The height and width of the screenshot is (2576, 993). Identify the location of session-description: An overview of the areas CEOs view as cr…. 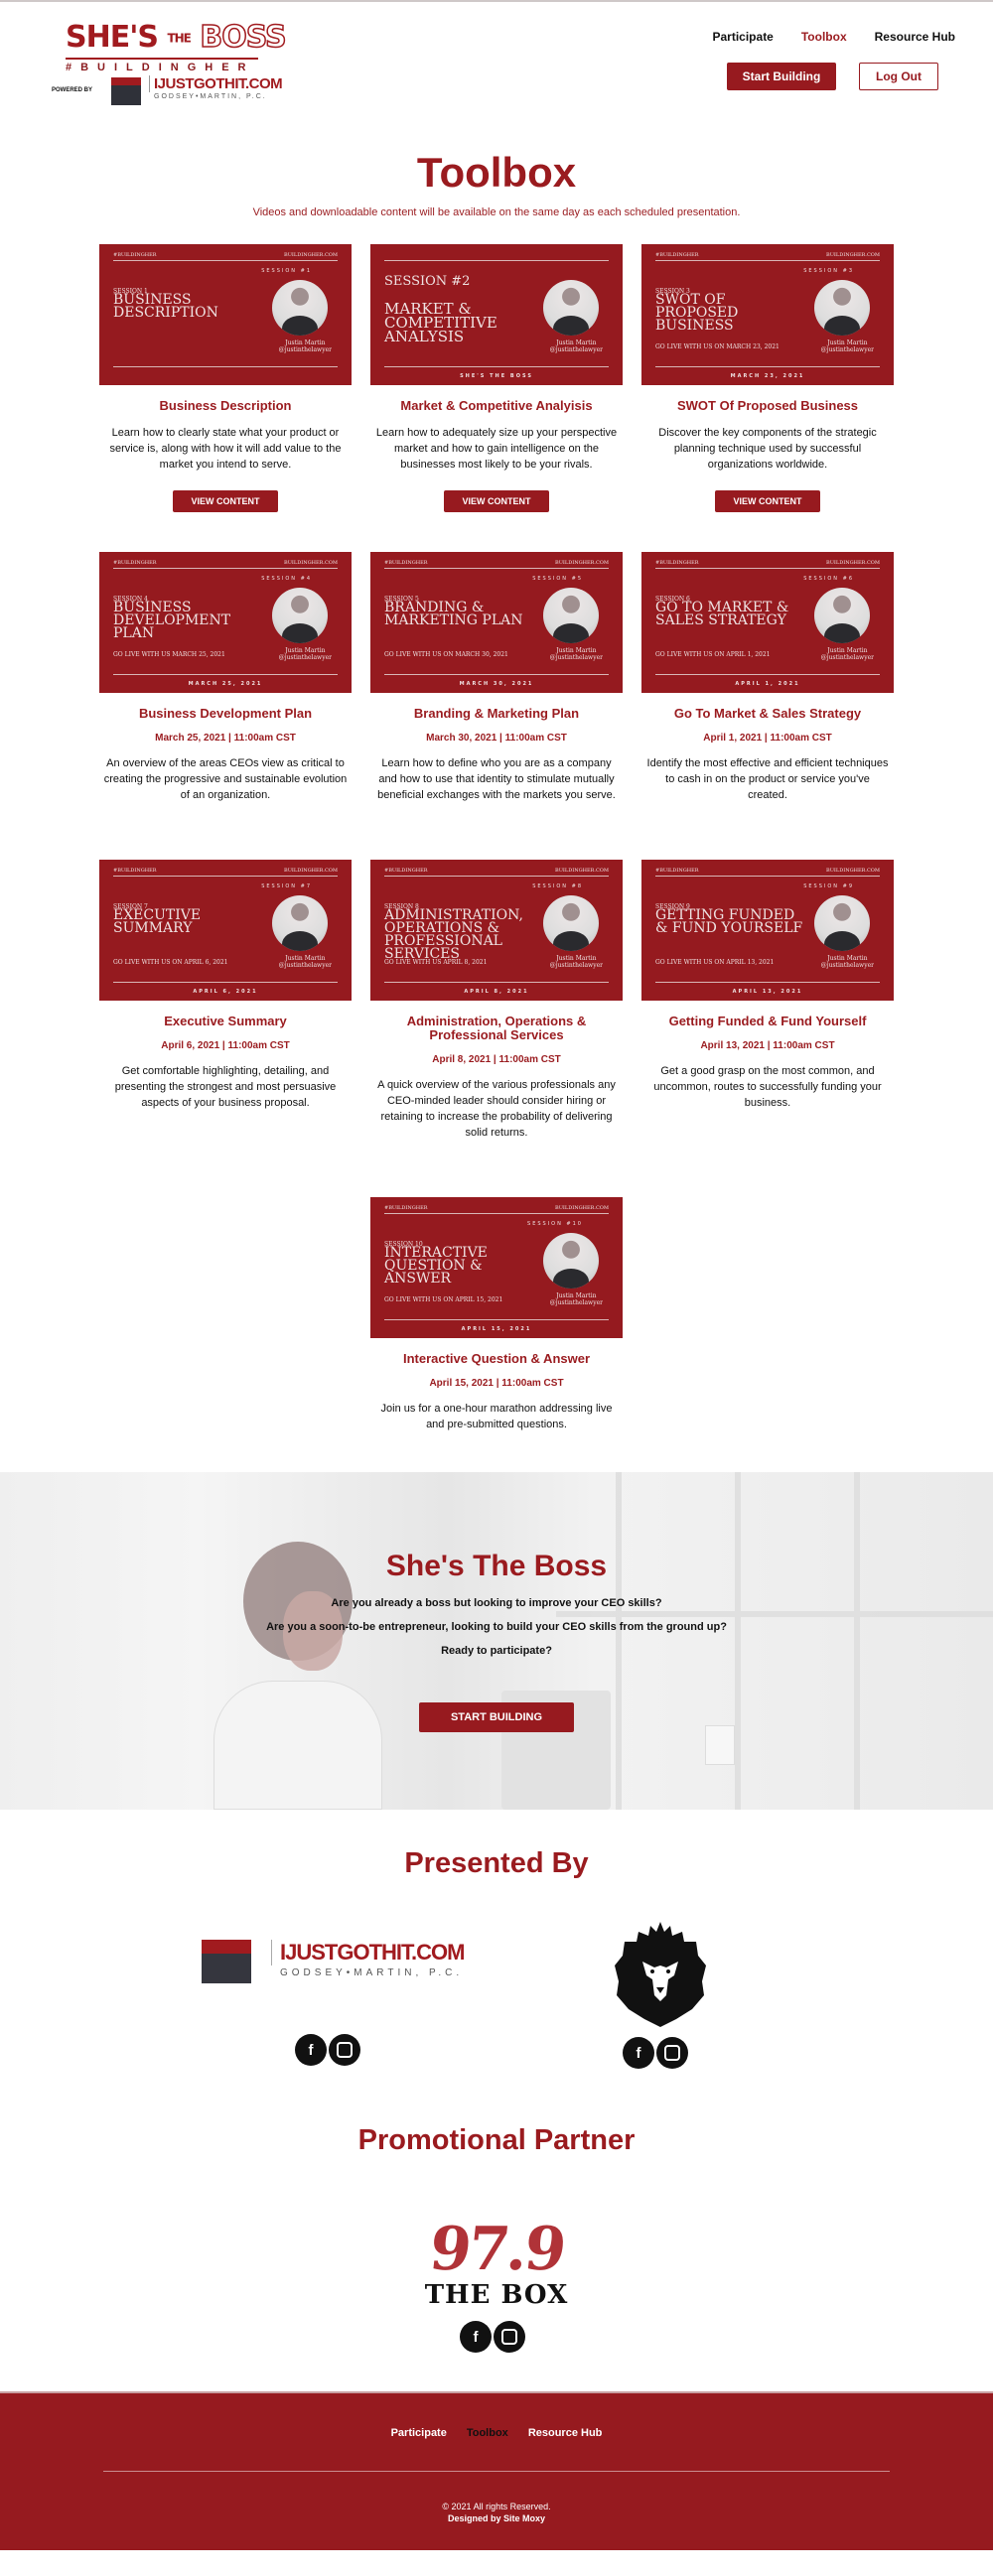
(225, 779).